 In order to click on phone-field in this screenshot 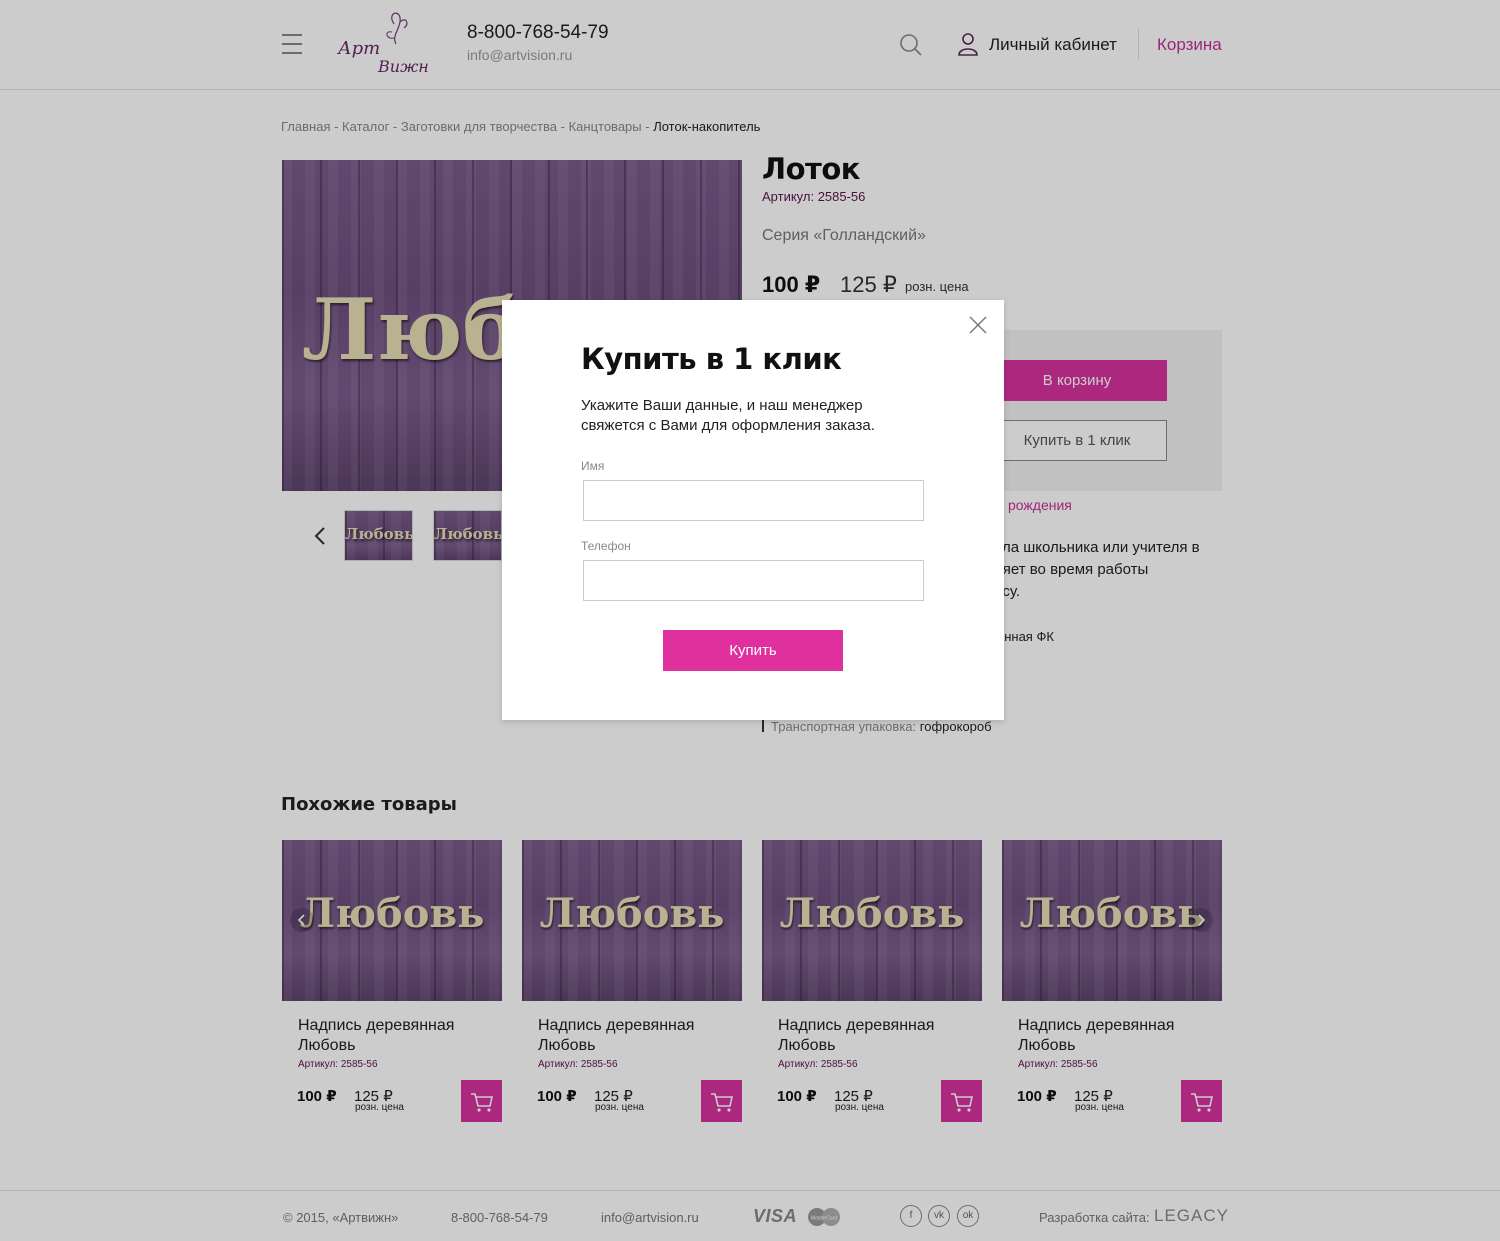, I will do `click(753, 580)`.